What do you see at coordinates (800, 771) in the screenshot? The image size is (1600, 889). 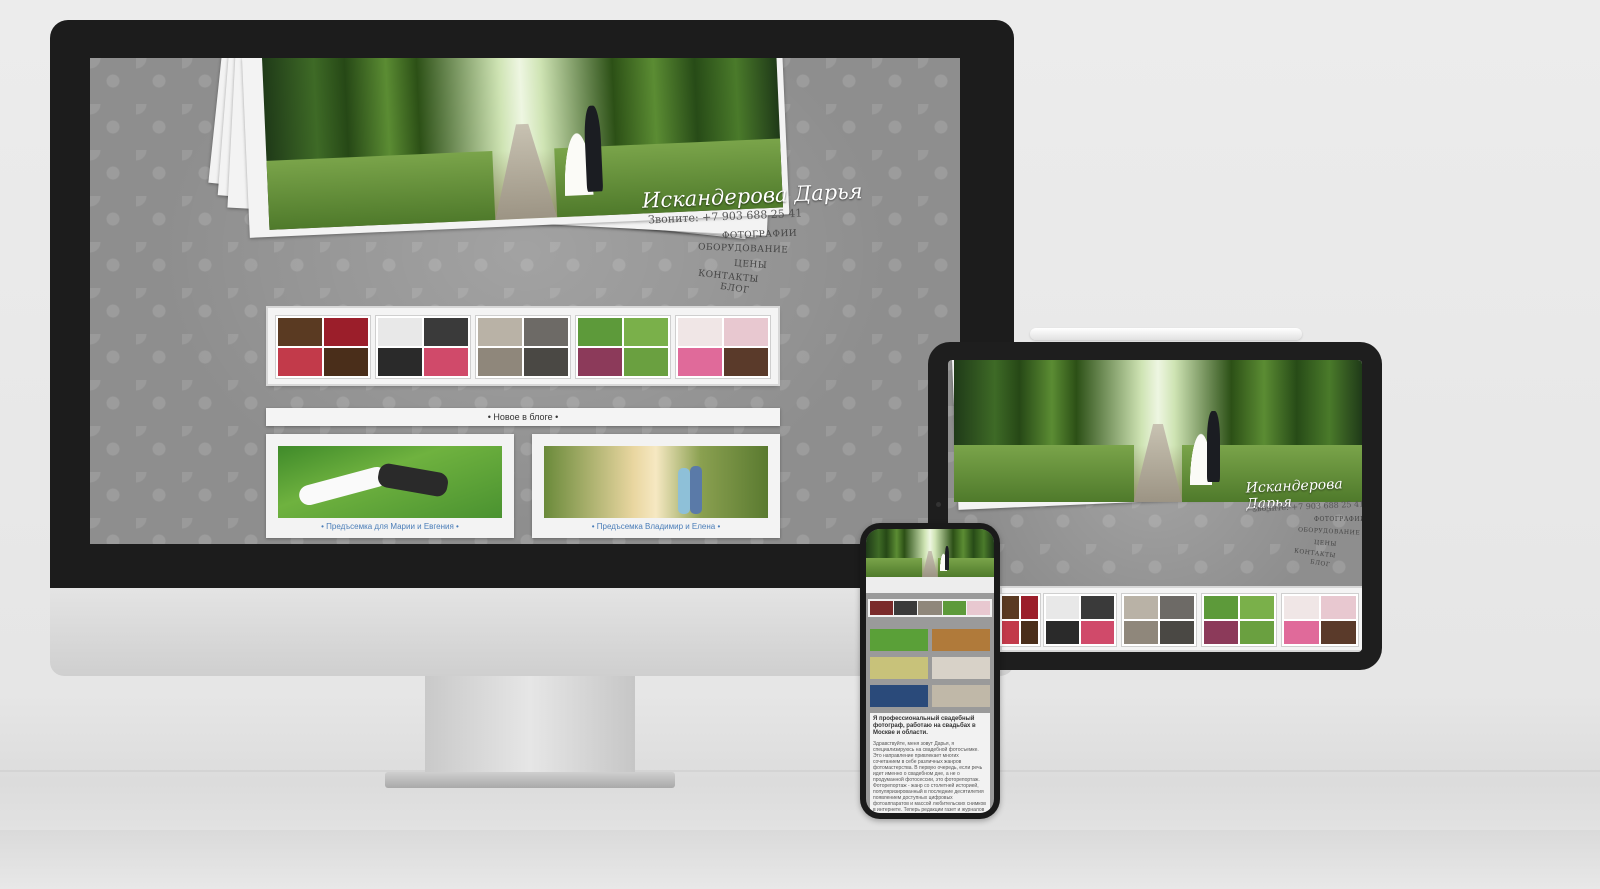 I see `shelf-line` at bounding box center [800, 771].